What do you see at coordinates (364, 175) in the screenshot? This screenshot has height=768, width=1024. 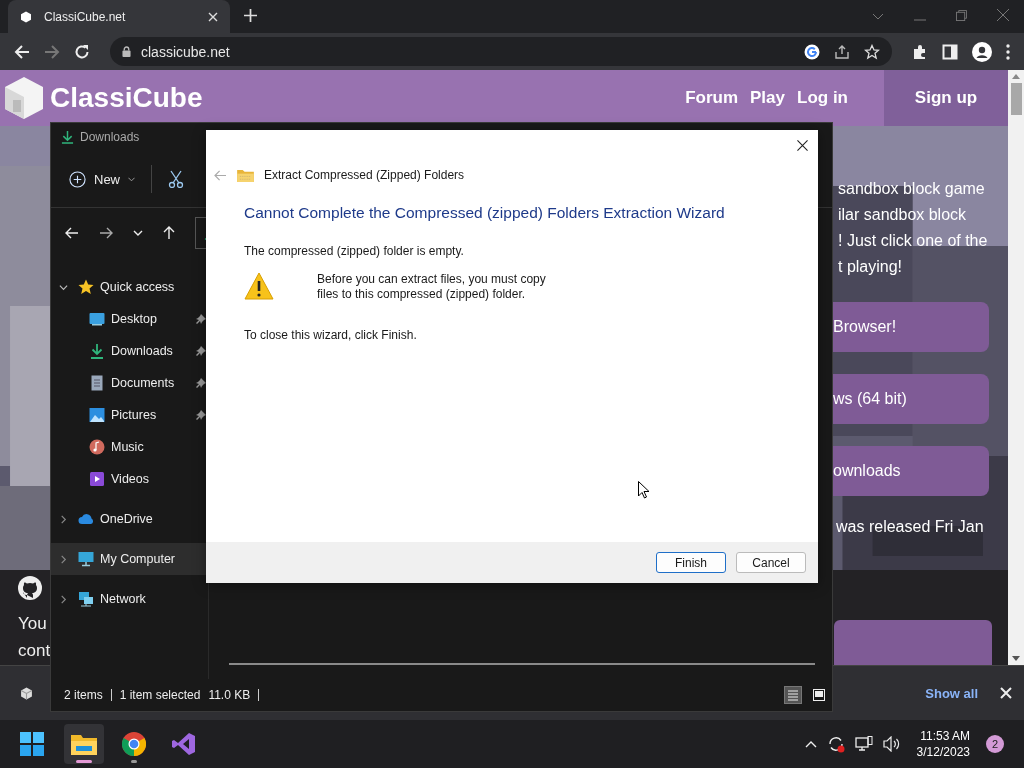 I see `dialog-title: Extract Compressed (Zipped) Folders` at bounding box center [364, 175].